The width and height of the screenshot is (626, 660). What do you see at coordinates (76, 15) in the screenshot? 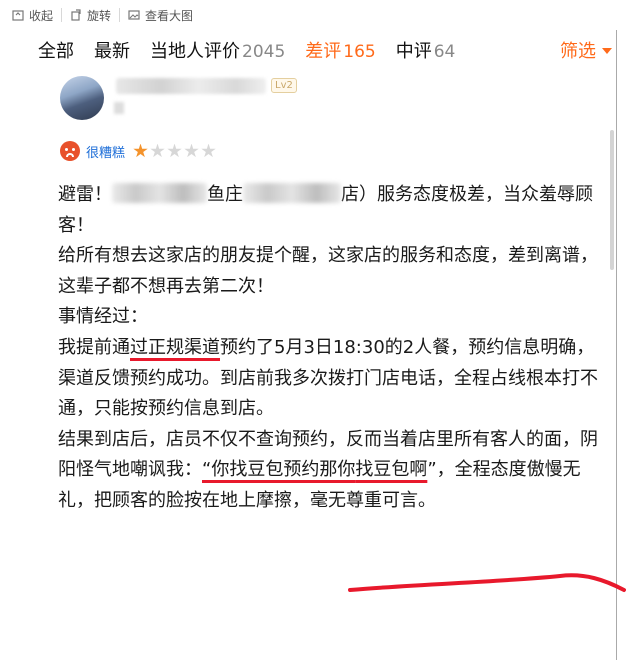
I see `rotate-icon` at bounding box center [76, 15].